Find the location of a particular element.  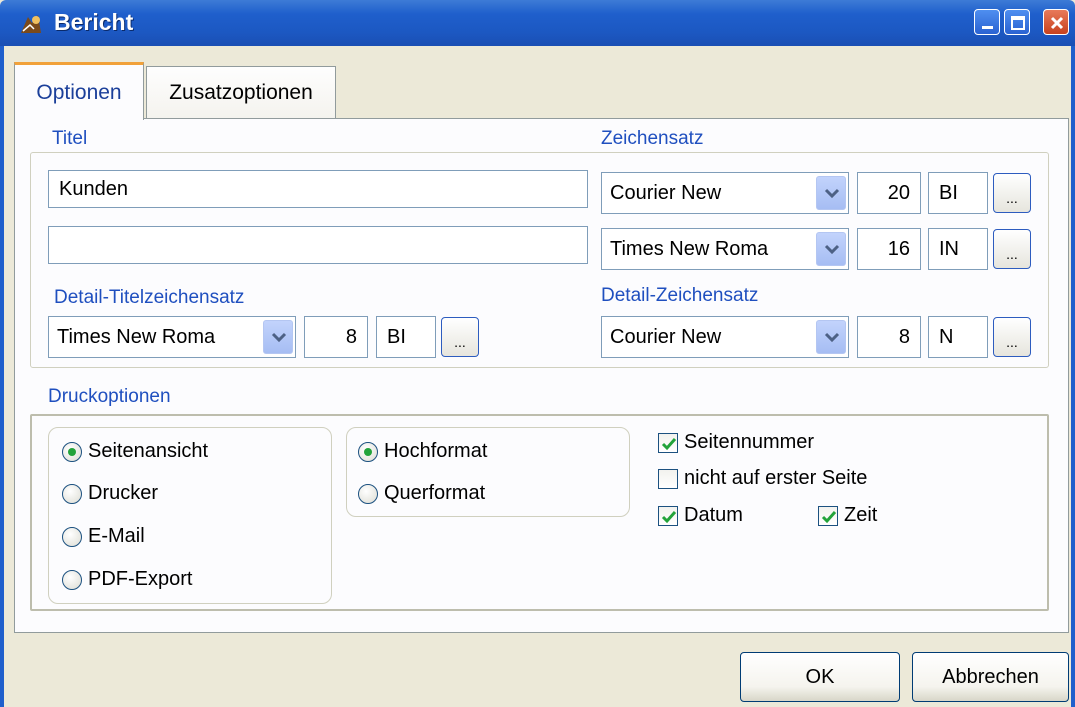

radio-seitenansicht: Seitenansicht is located at coordinates (135, 451).